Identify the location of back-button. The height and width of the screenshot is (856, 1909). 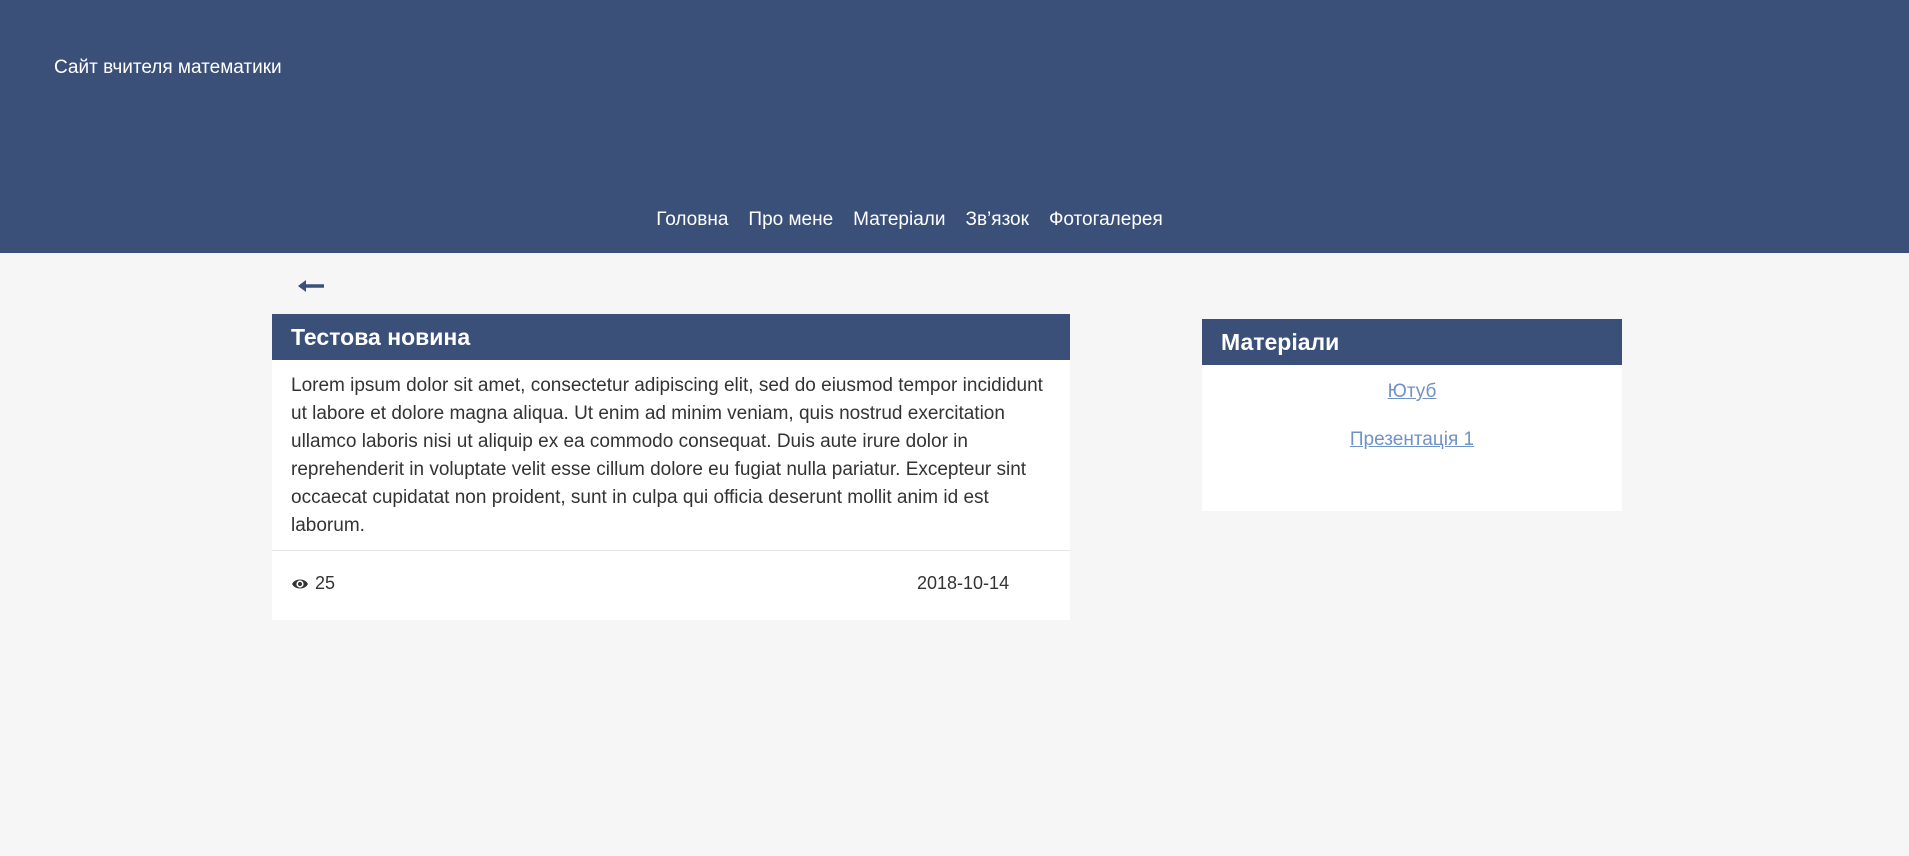
(311, 285).